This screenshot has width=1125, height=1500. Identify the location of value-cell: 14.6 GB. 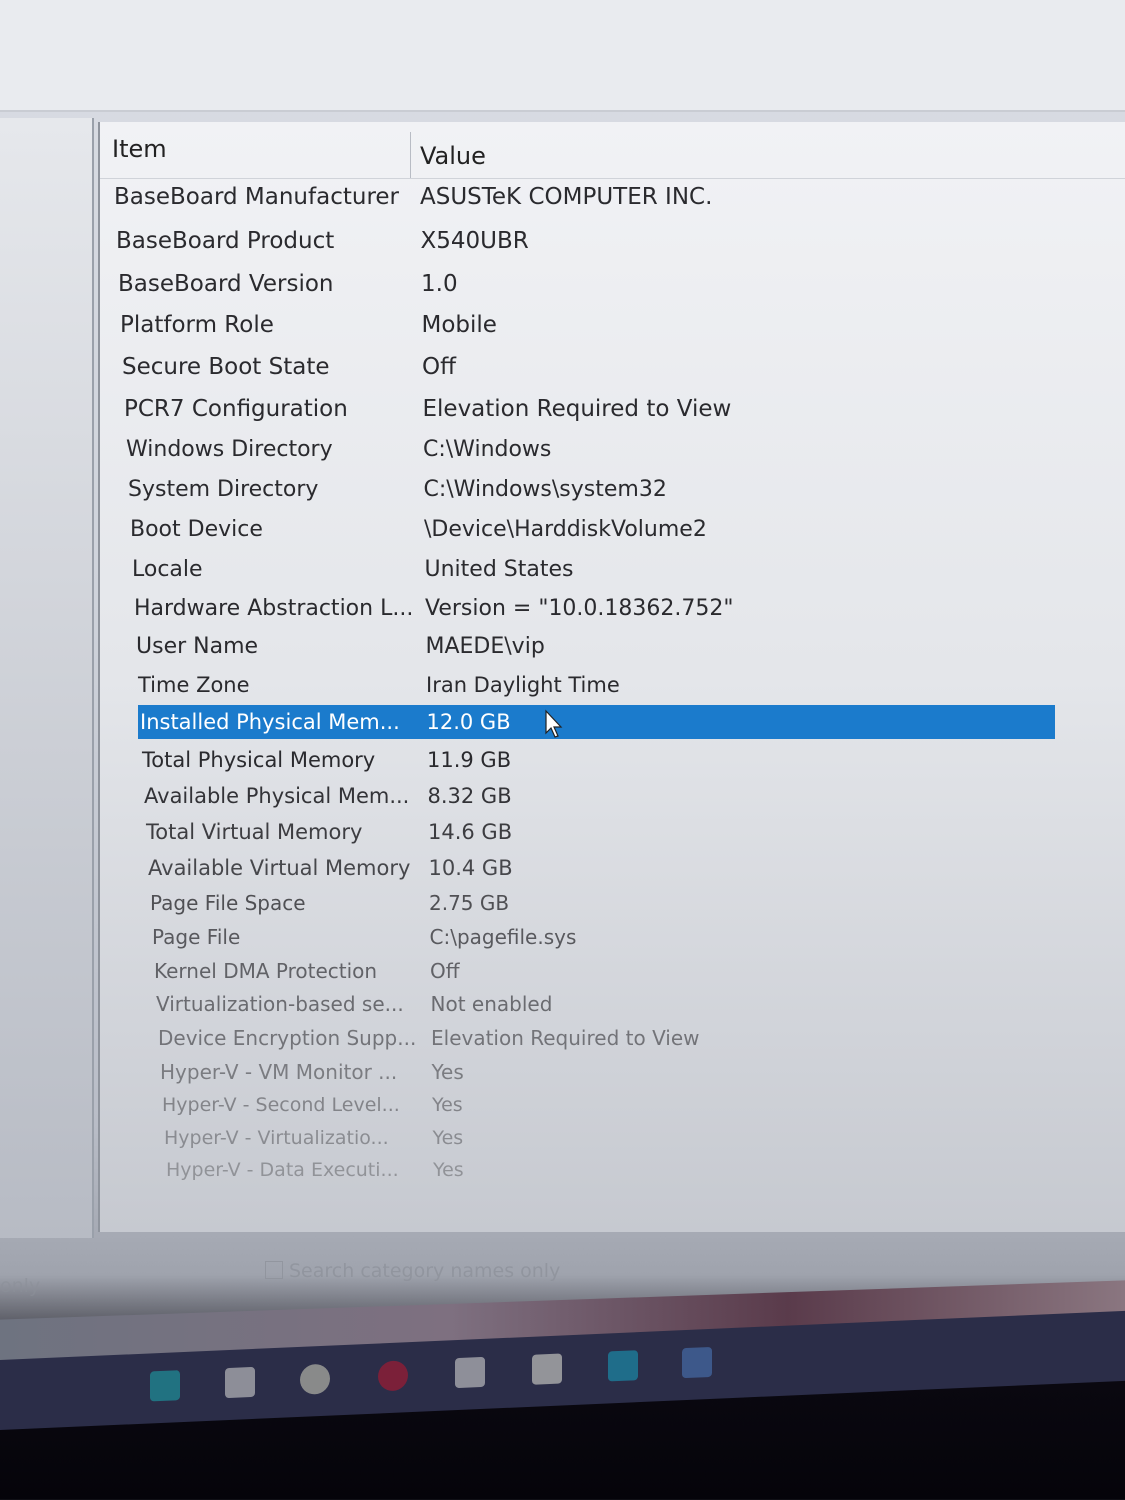
(470, 832).